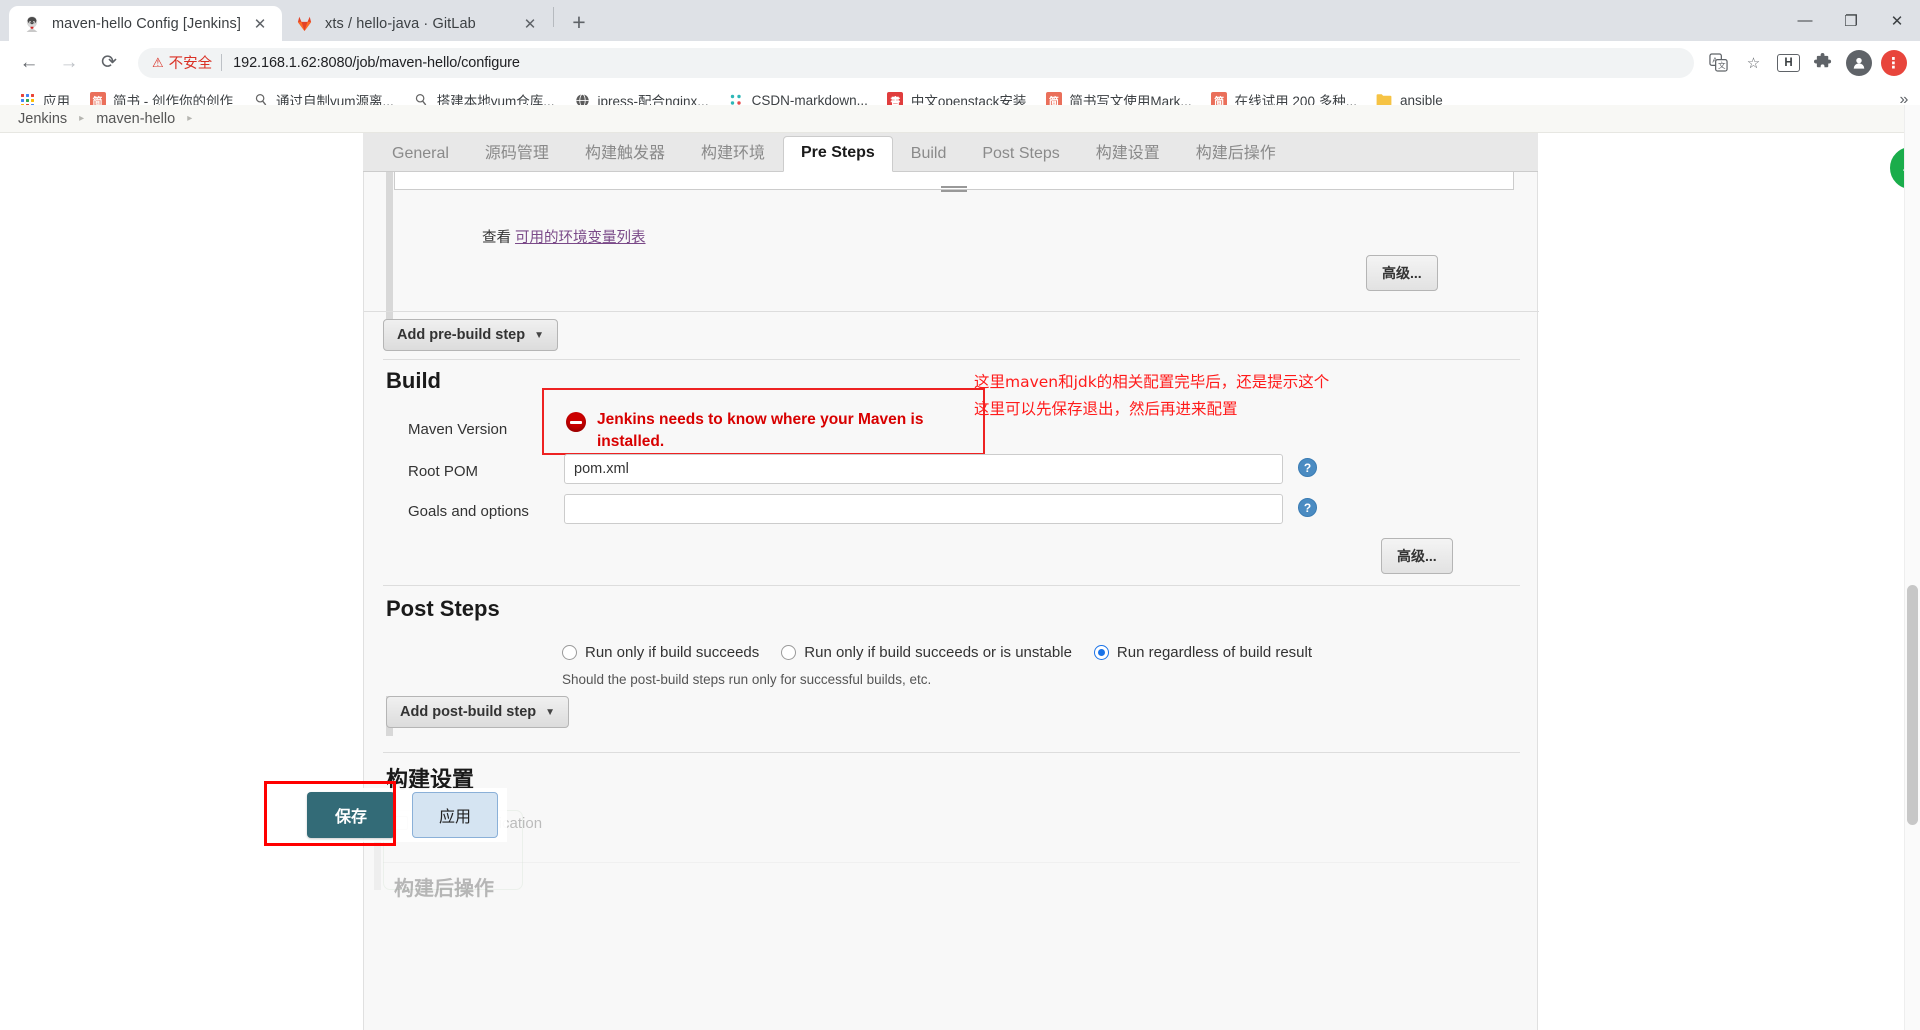 This screenshot has height=1030, width=1920. What do you see at coordinates (625, 151) in the screenshot?
I see `tab-build-triggers: 构建触发器` at bounding box center [625, 151].